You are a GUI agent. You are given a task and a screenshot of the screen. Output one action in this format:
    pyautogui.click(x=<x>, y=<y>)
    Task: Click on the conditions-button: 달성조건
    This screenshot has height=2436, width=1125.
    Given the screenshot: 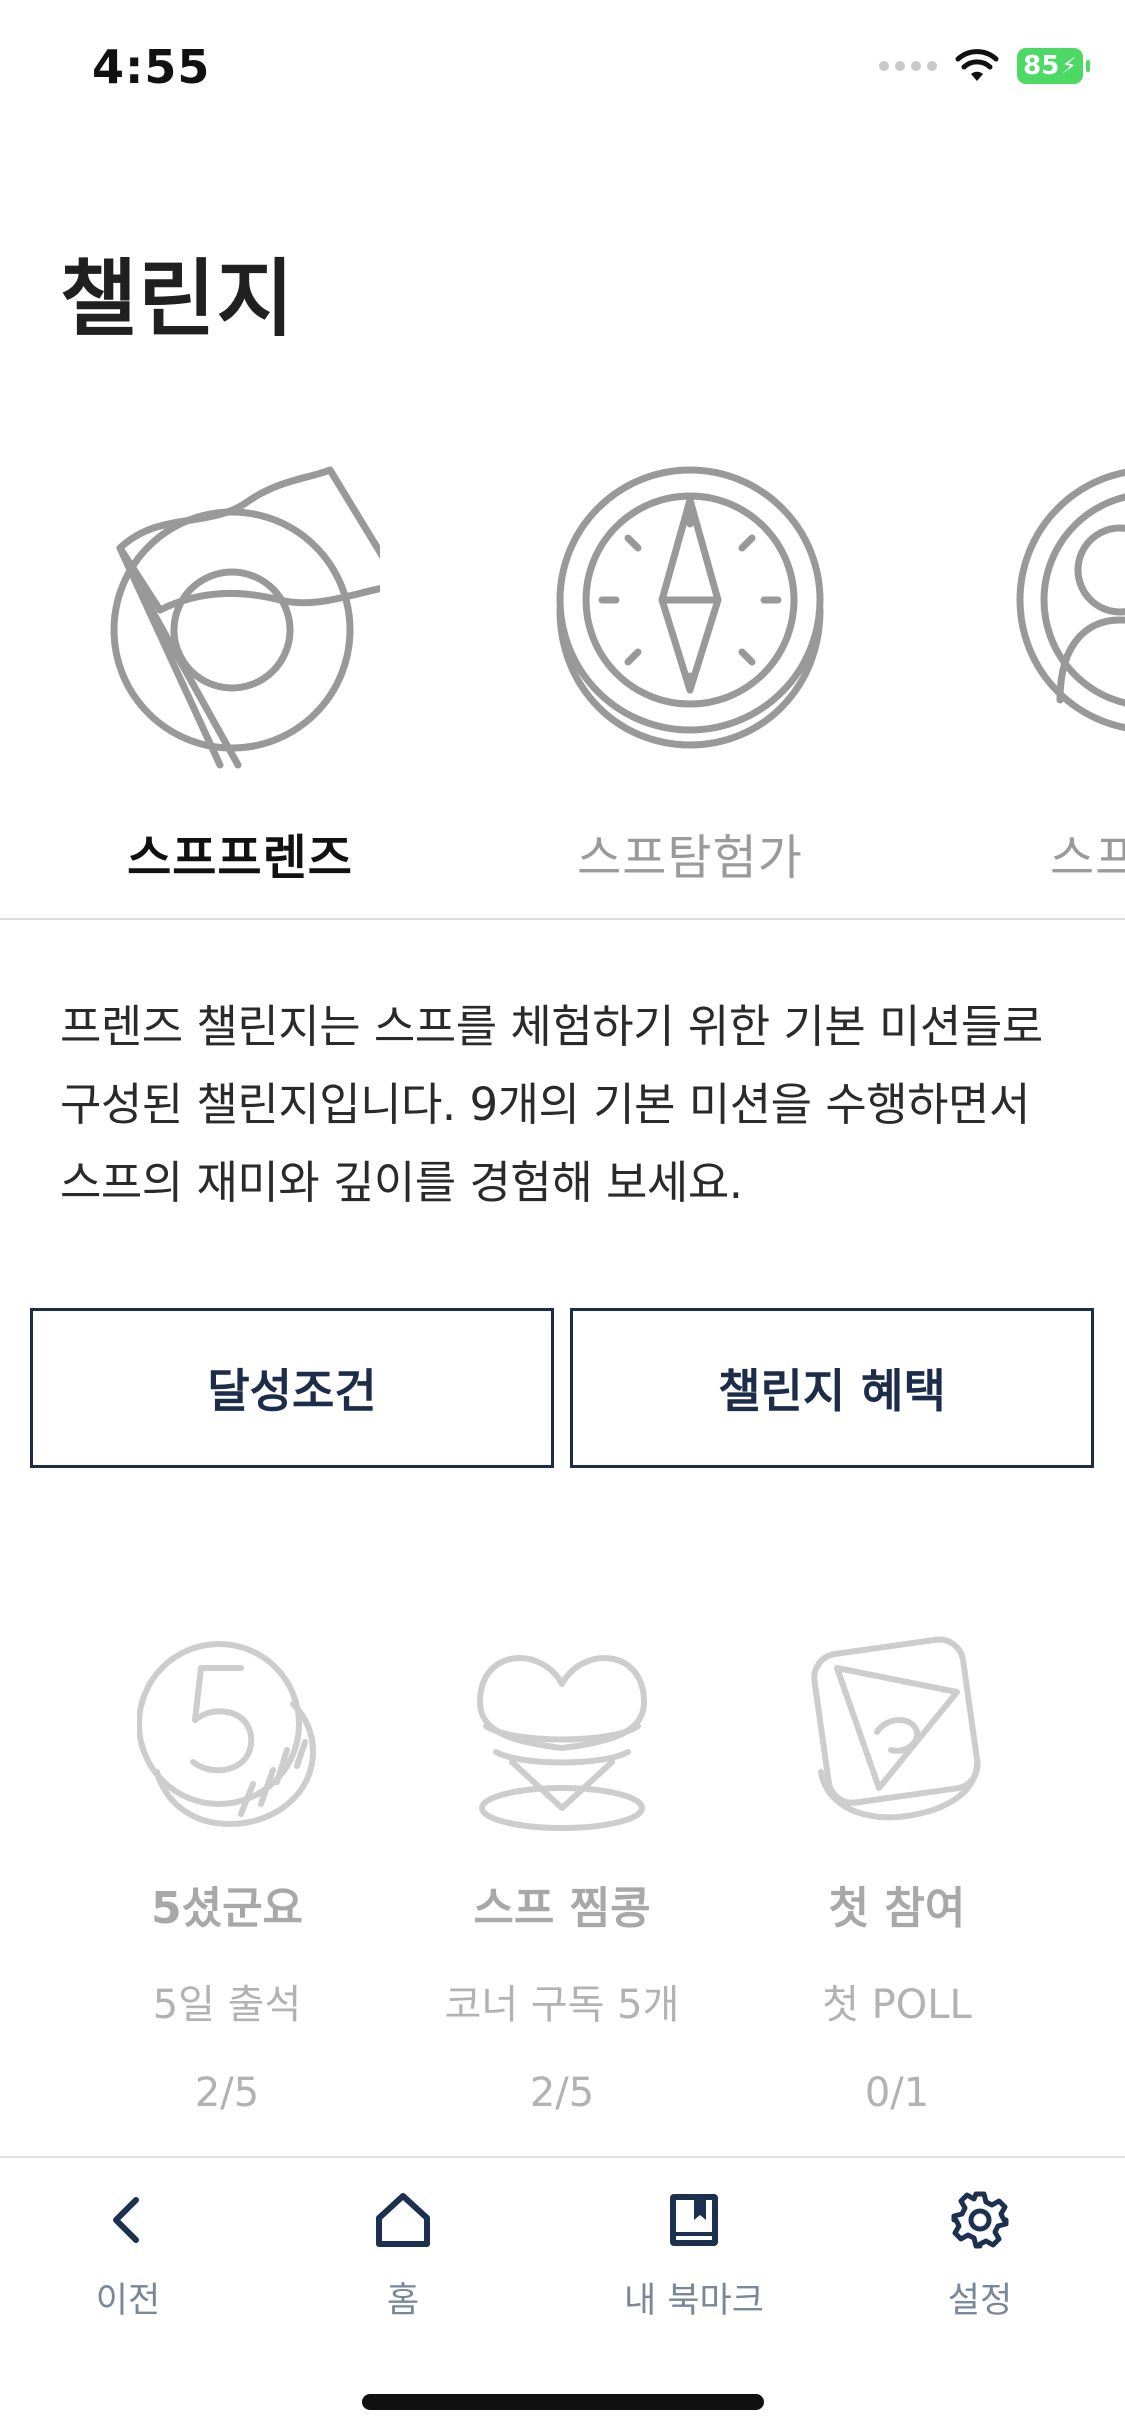 What is the action you would take?
    pyautogui.click(x=292, y=1388)
    